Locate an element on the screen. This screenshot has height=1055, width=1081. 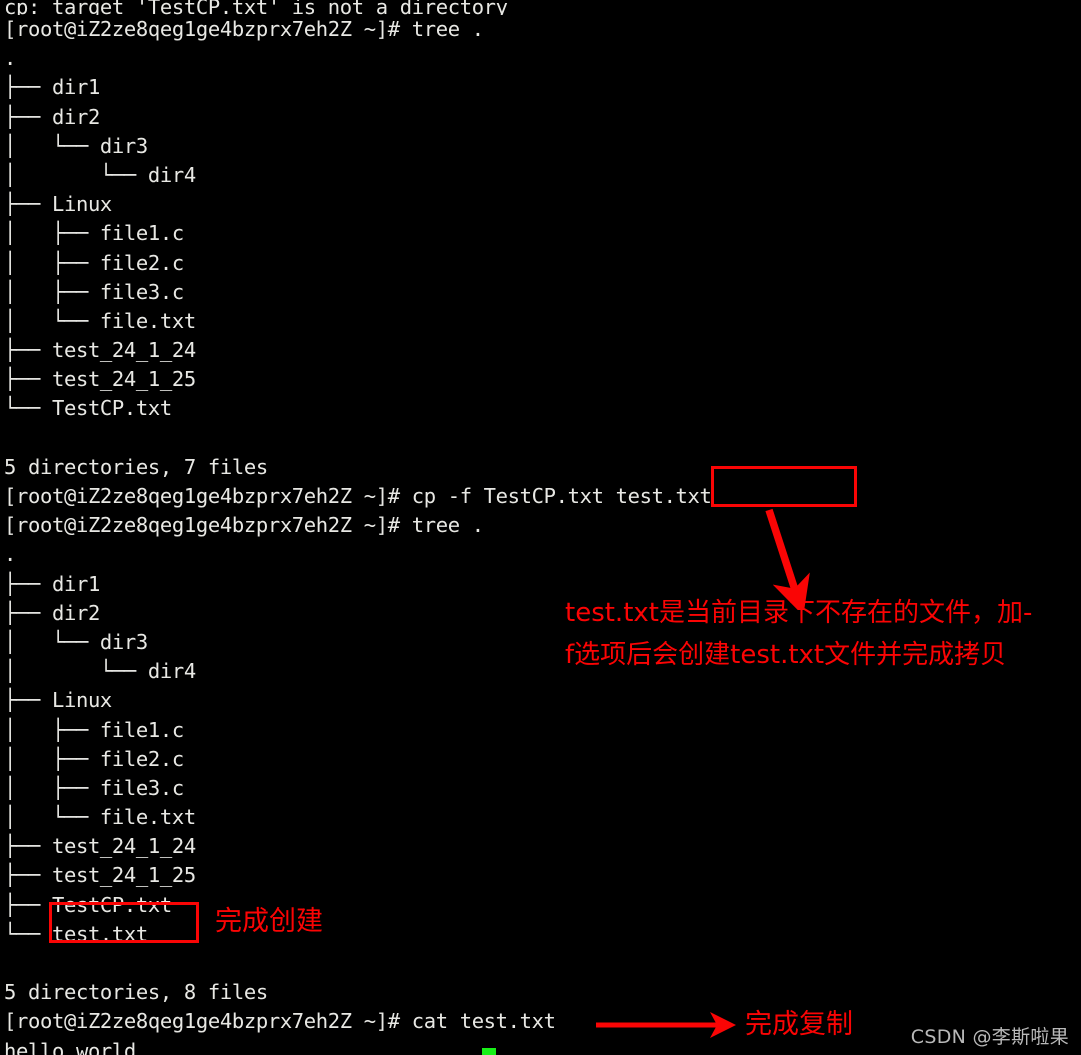
watermark: CSDN @李斯啦果 is located at coordinates (989, 1037).